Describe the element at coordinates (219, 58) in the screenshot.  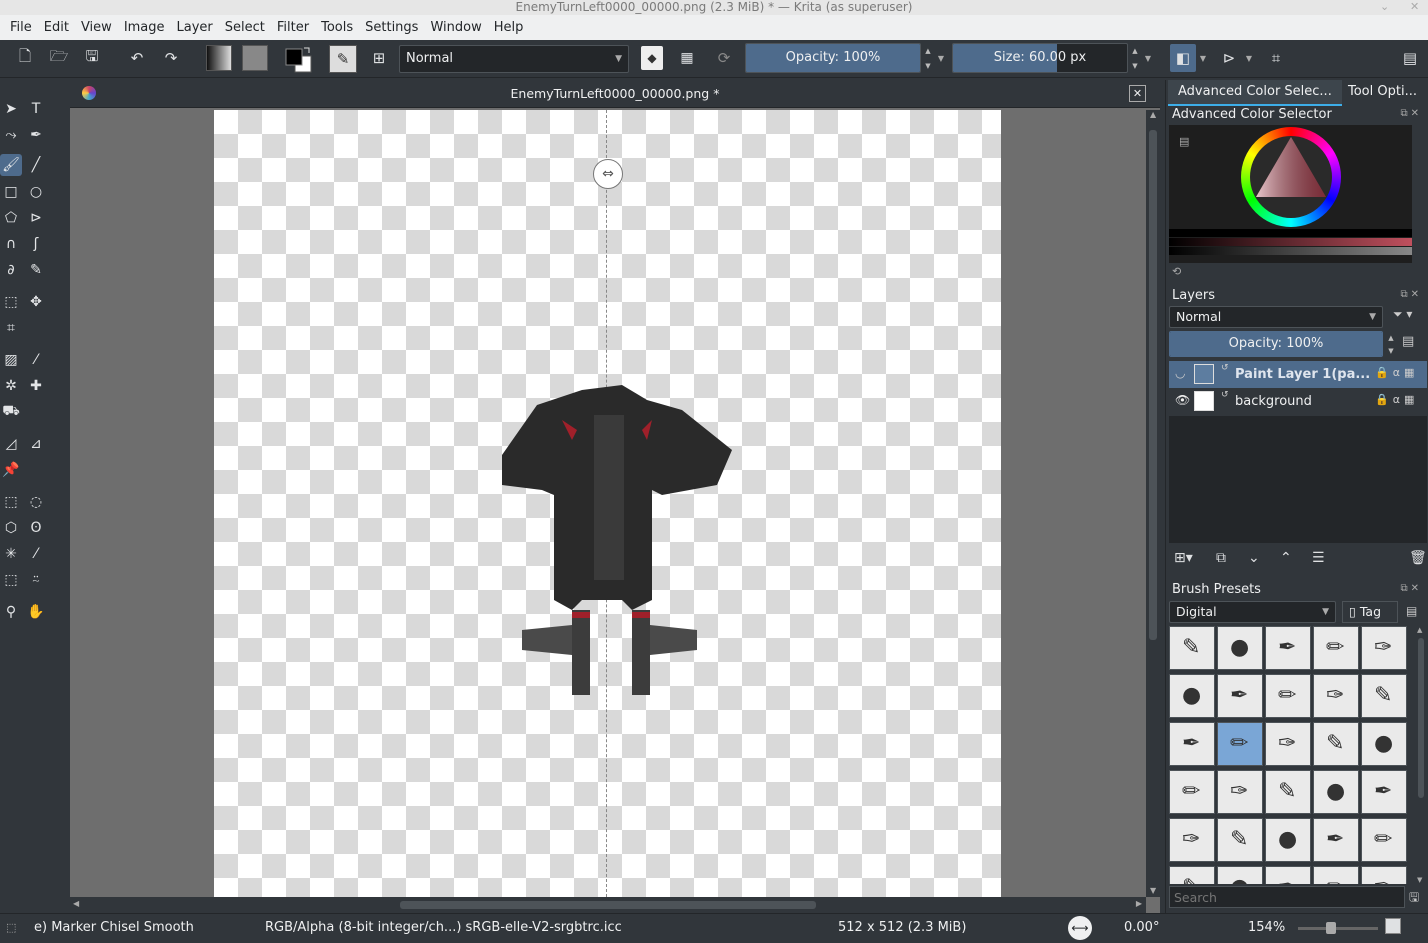
I see `gradient-preset-button` at that location.